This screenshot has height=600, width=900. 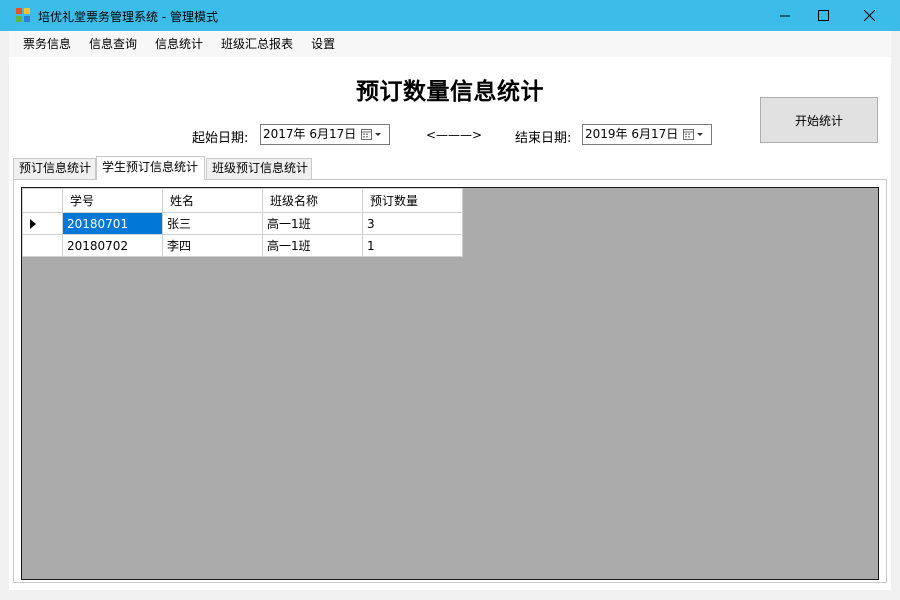 I want to click on cell-student-id: 20180702, so click(x=112, y=245).